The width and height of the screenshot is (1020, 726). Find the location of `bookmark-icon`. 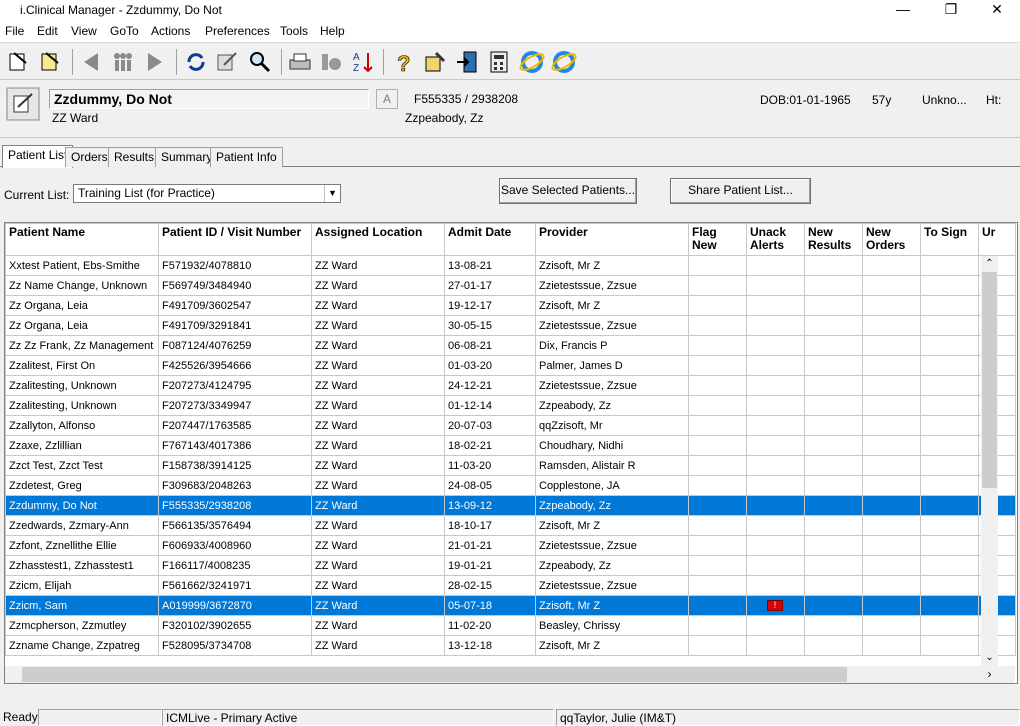

bookmark-icon is located at coordinates (331, 62).